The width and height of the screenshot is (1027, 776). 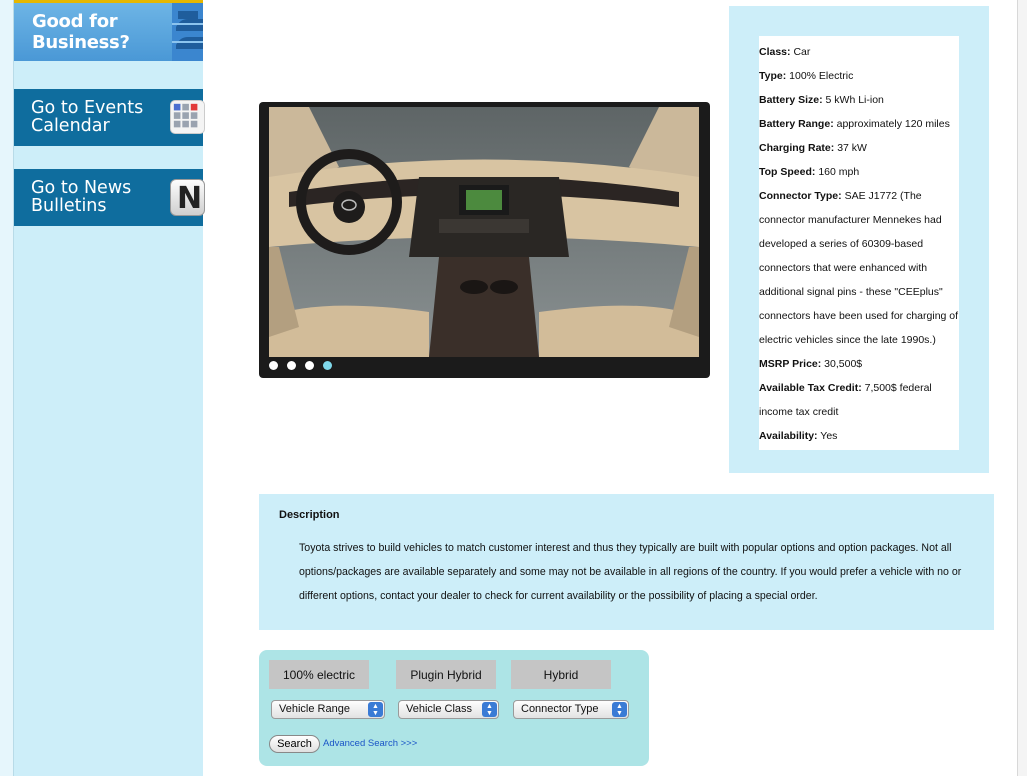 What do you see at coordinates (439, 709) in the screenshot?
I see `vehicle-class-label: Vehicle Class` at bounding box center [439, 709].